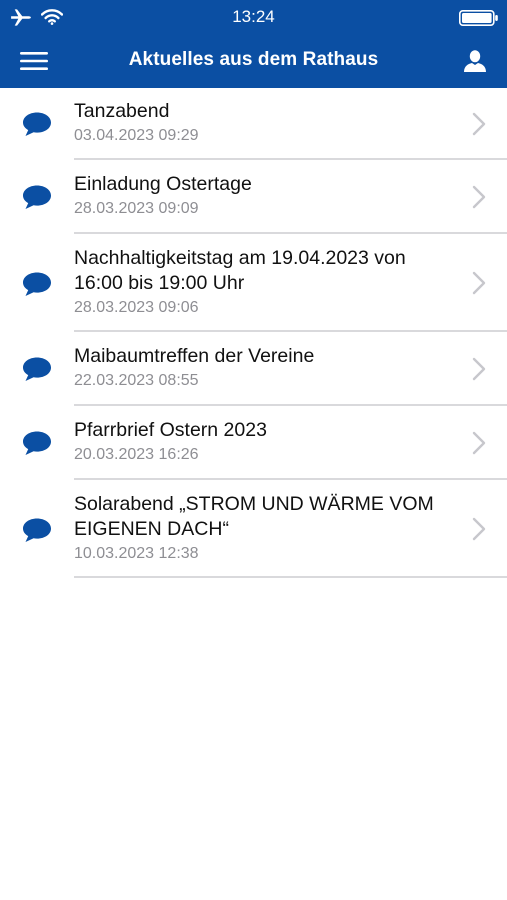 The width and height of the screenshot is (507, 900). I want to click on profile-button, so click(475, 61).